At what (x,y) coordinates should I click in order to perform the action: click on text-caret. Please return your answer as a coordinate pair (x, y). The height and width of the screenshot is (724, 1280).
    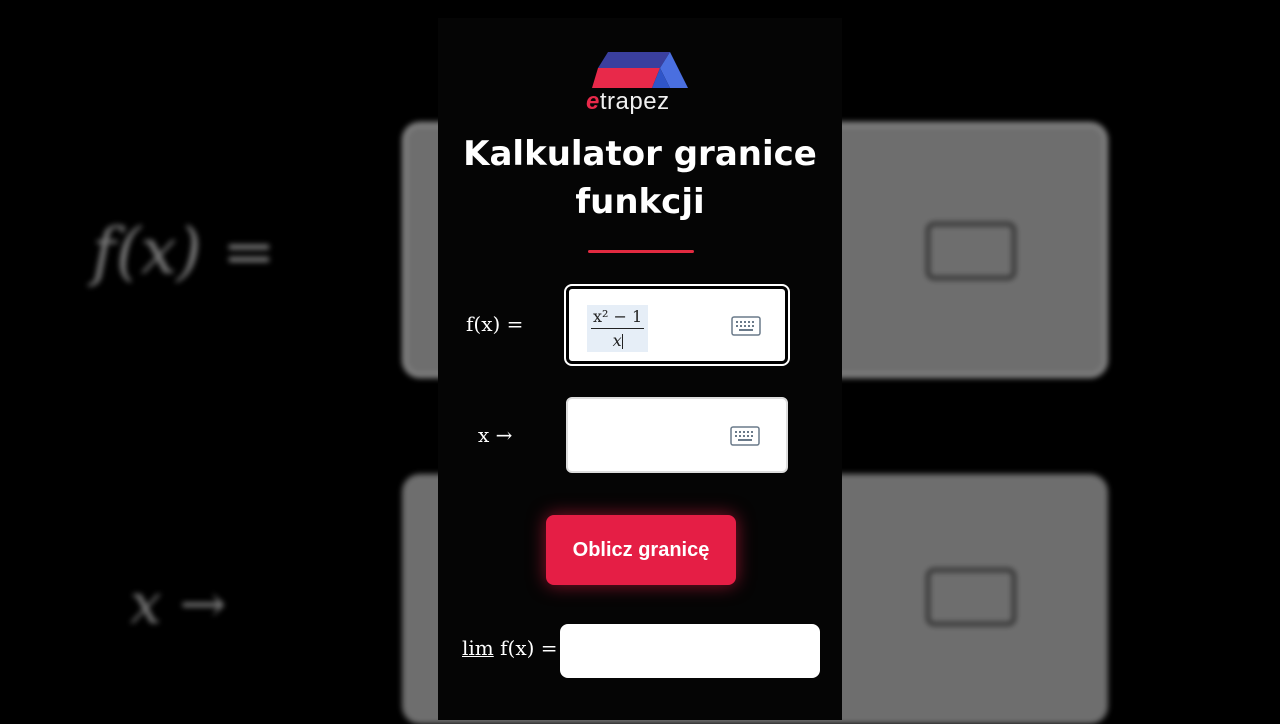
    Looking at the image, I should click on (622, 341).